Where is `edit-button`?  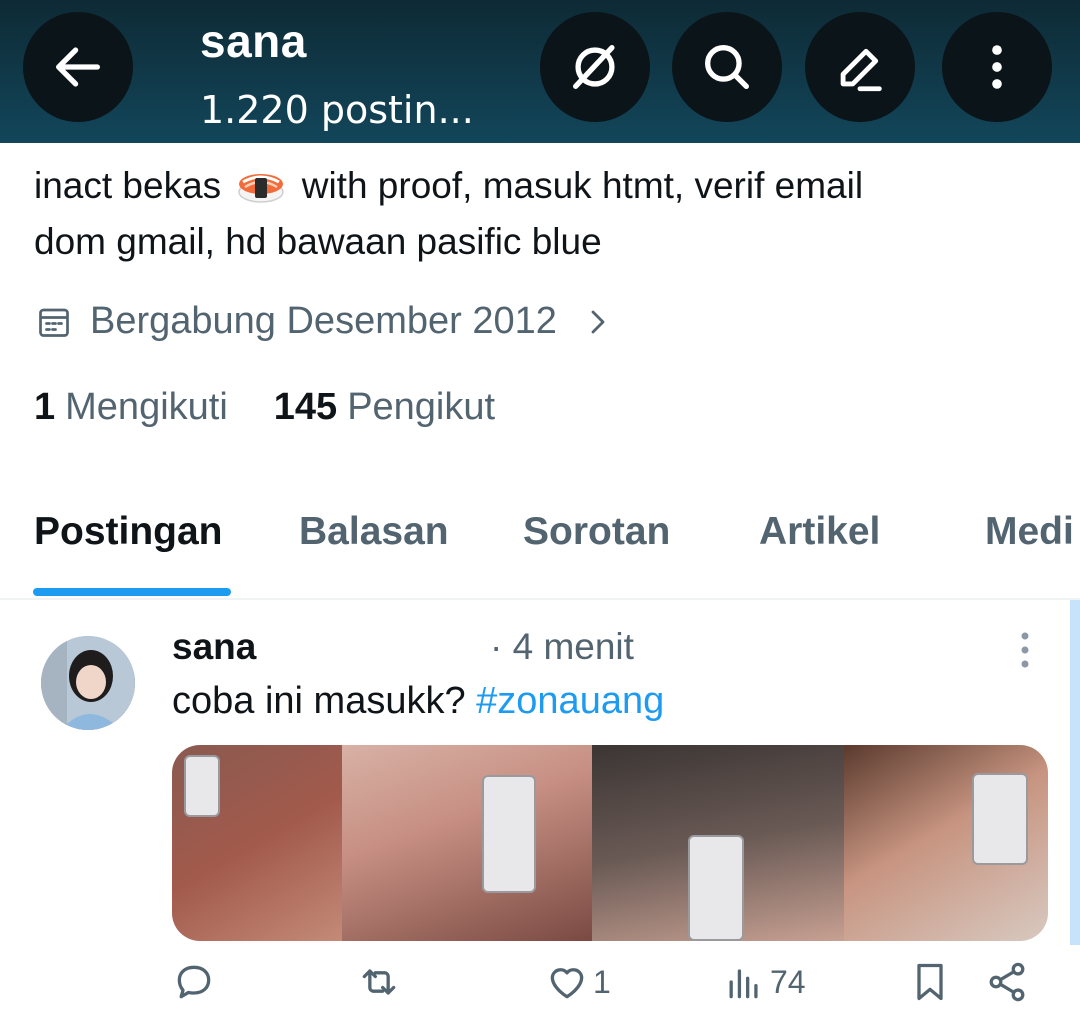 edit-button is located at coordinates (860, 67).